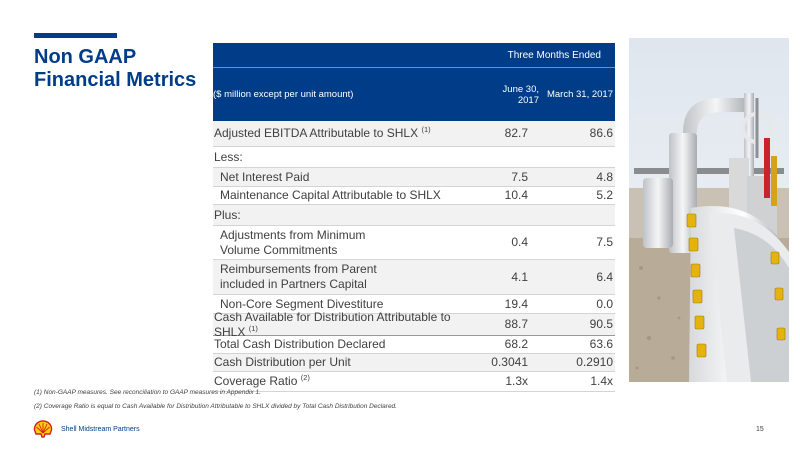  I want to click on row-value-march: 90.5, so click(601, 324).